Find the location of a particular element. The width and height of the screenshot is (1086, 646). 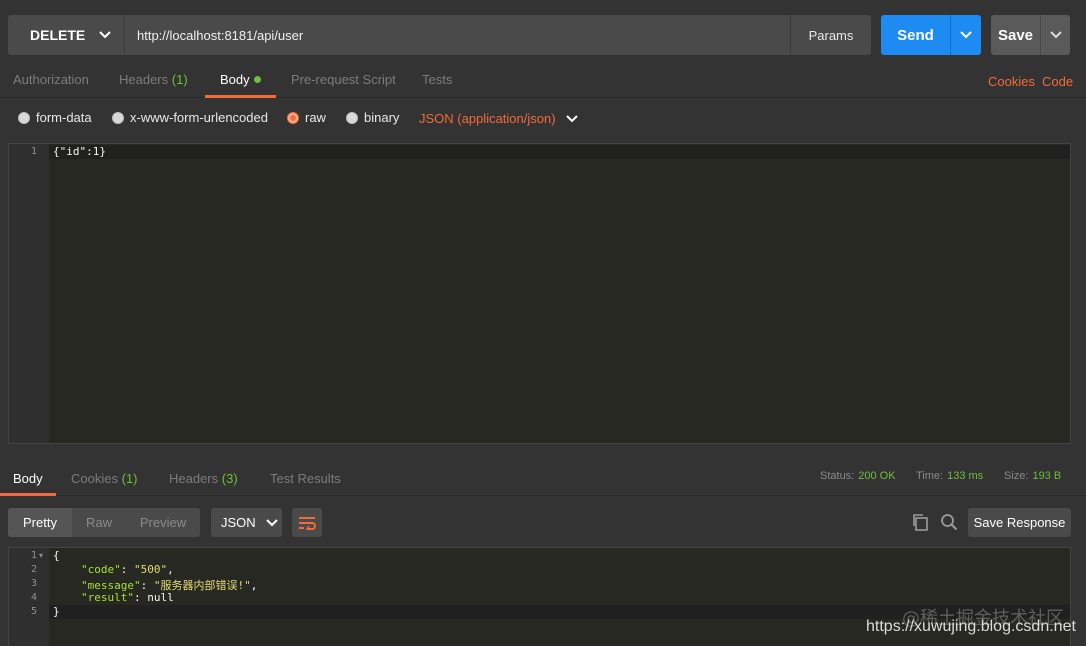

tab-label: Authorization is located at coordinates (51, 79).